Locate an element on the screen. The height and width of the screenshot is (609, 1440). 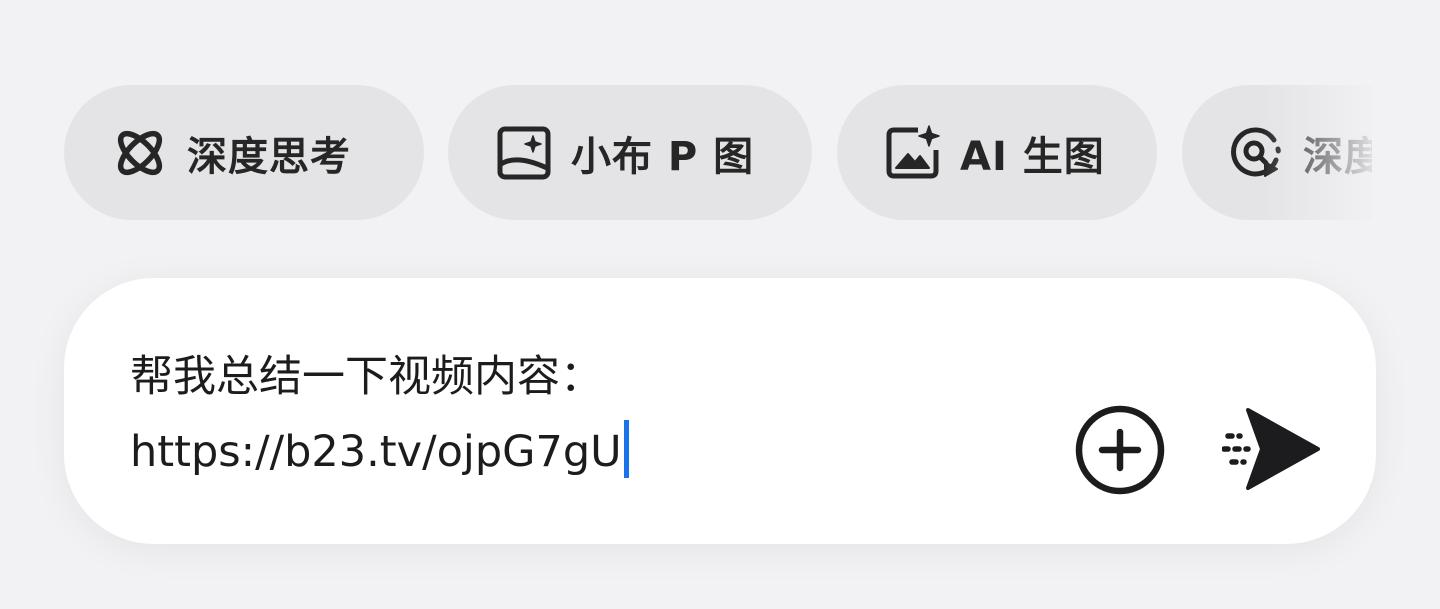
atom-icon is located at coordinates (140, 153).